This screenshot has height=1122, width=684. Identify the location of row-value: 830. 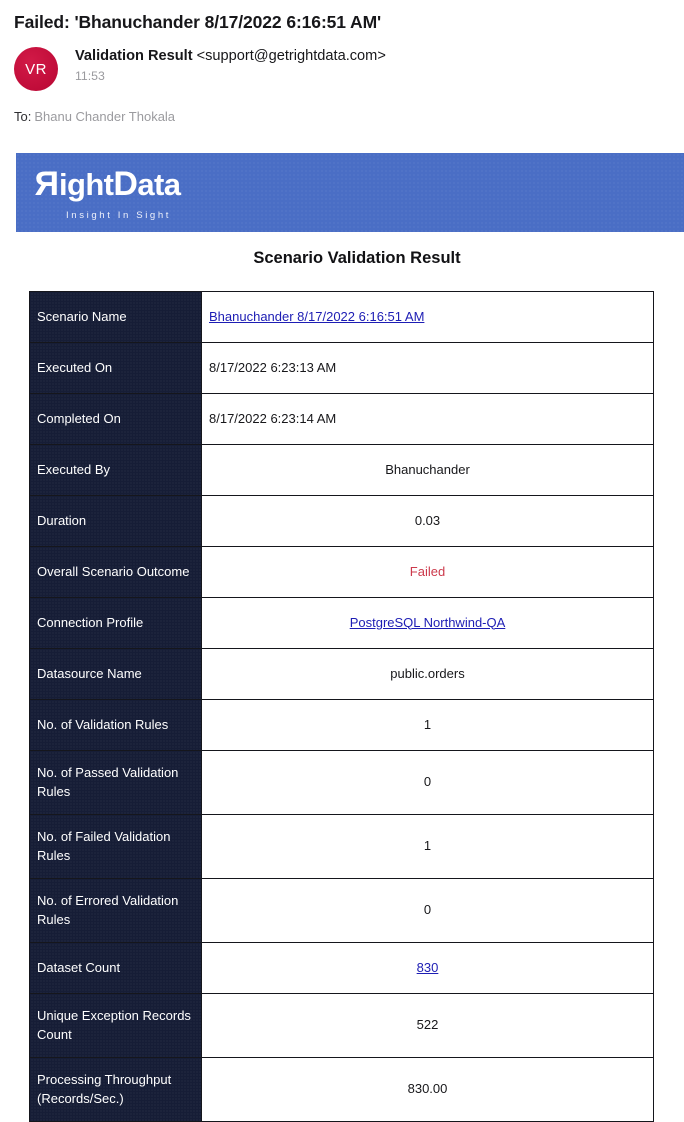
(427, 968).